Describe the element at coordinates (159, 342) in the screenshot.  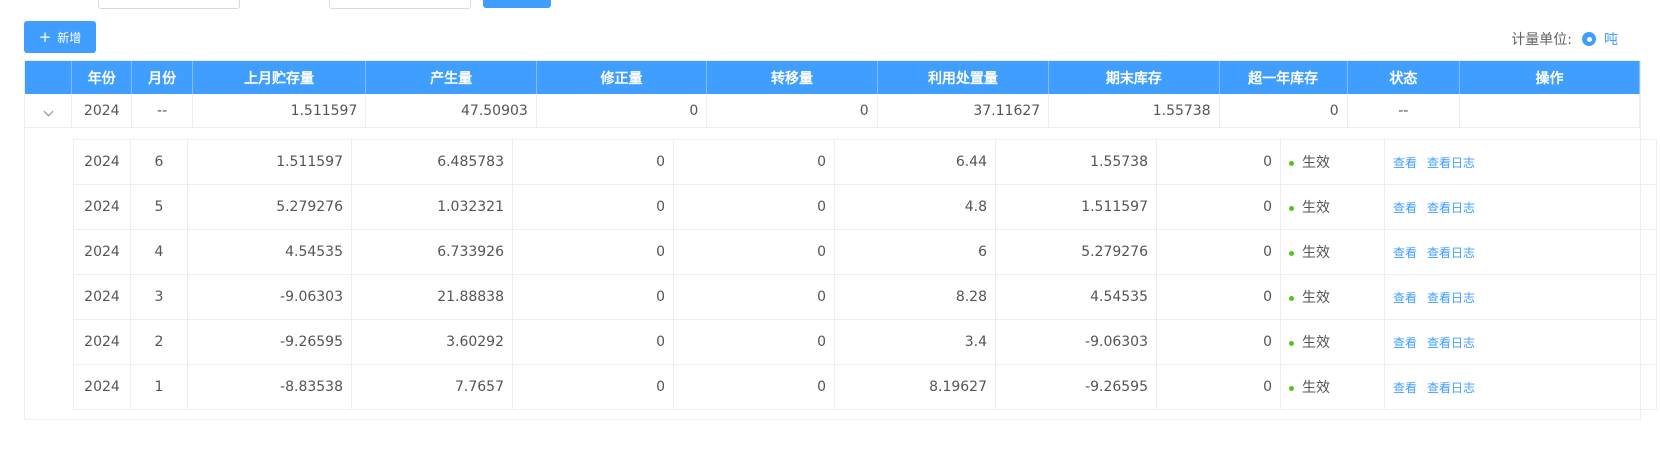
I see `row-month: 2` at that location.